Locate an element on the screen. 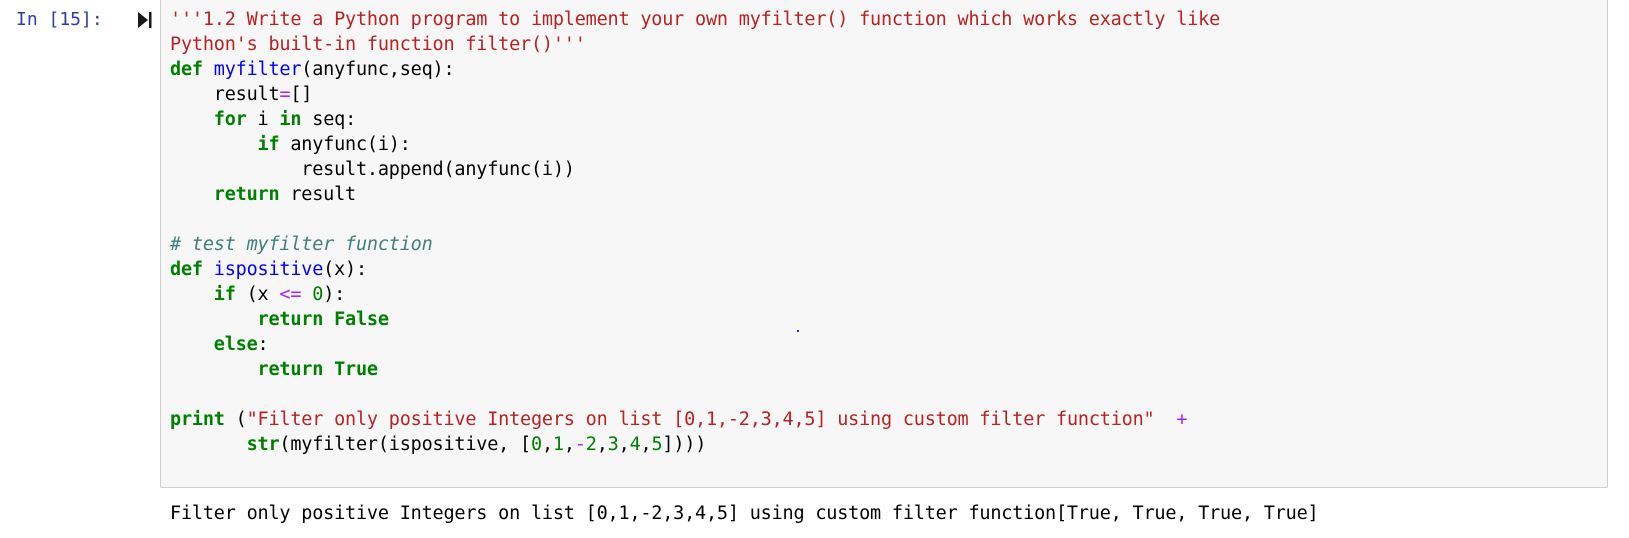  code-token: (x is located at coordinates (257, 294).